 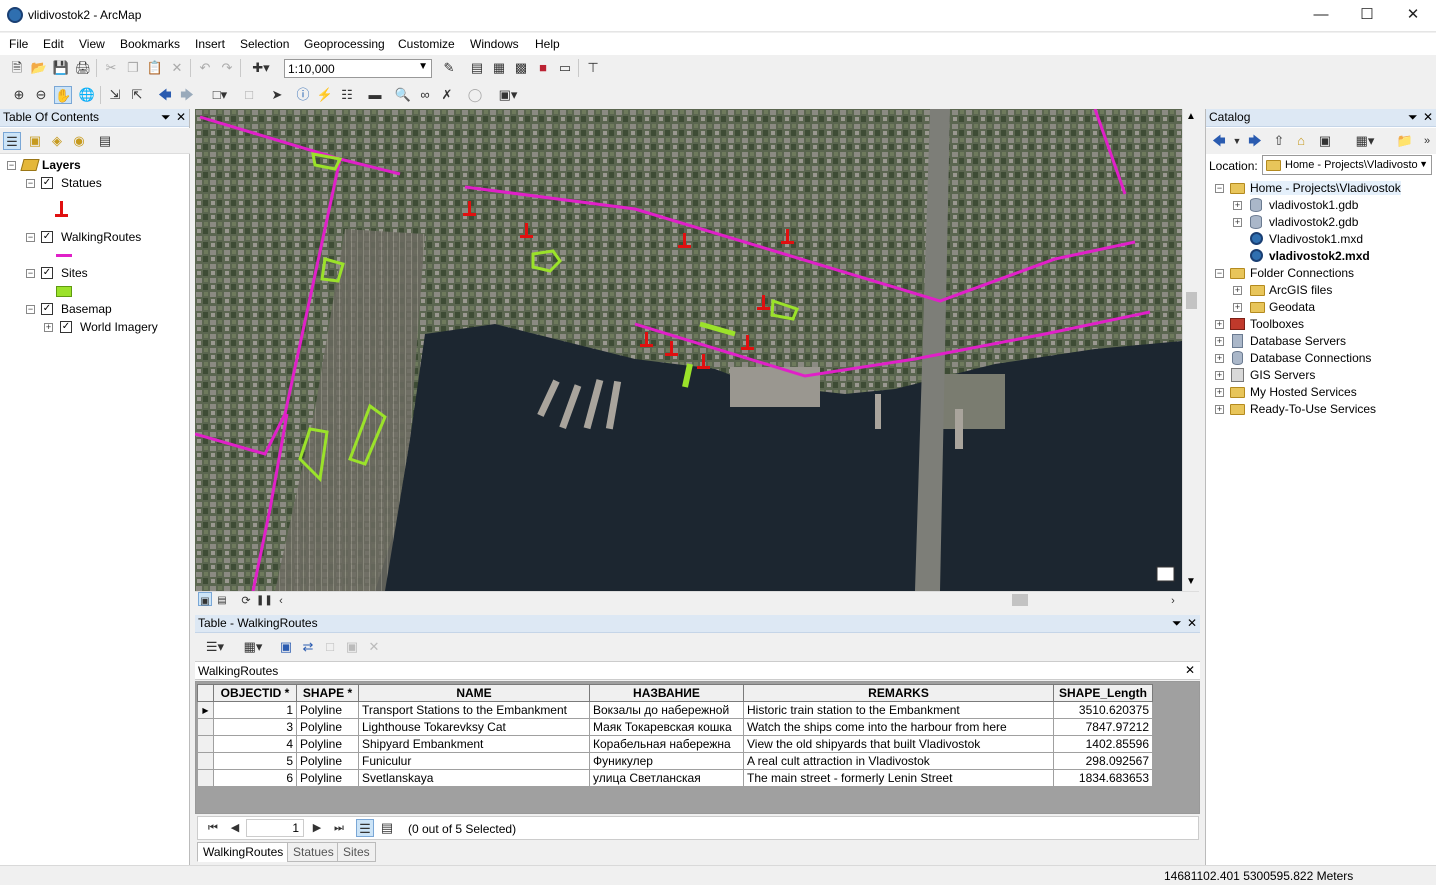 What do you see at coordinates (1165, 574) in the screenshot?
I see `map-tips-icon` at bounding box center [1165, 574].